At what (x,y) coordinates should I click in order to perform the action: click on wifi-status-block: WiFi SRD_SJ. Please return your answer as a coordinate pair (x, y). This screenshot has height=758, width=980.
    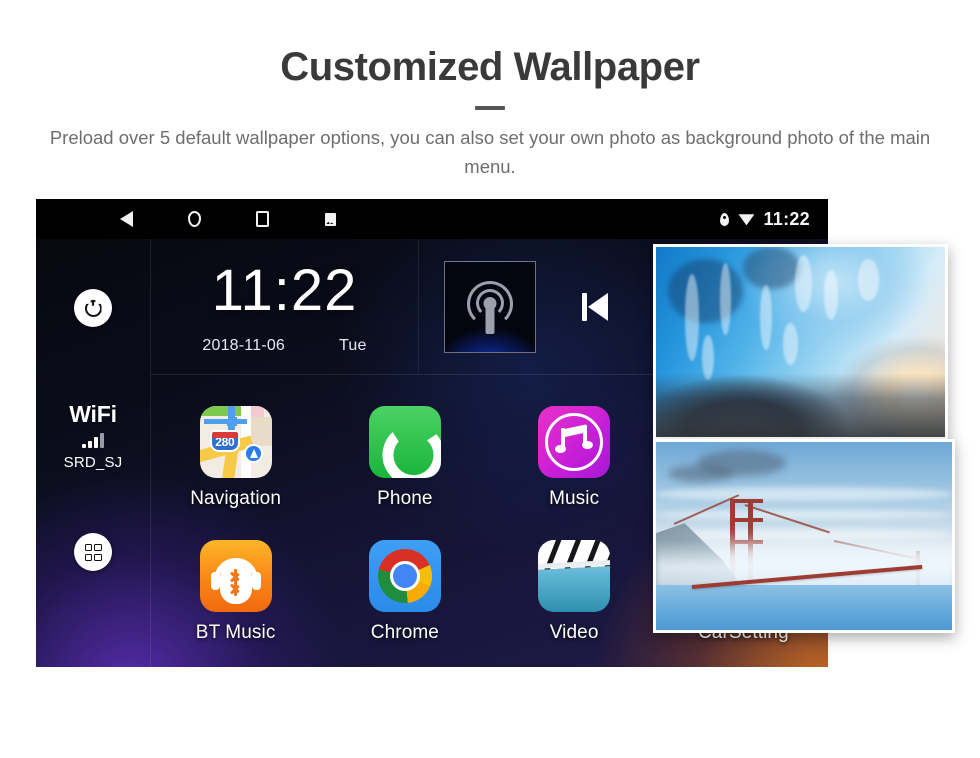
    Looking at the image, I should click on (93, 436).